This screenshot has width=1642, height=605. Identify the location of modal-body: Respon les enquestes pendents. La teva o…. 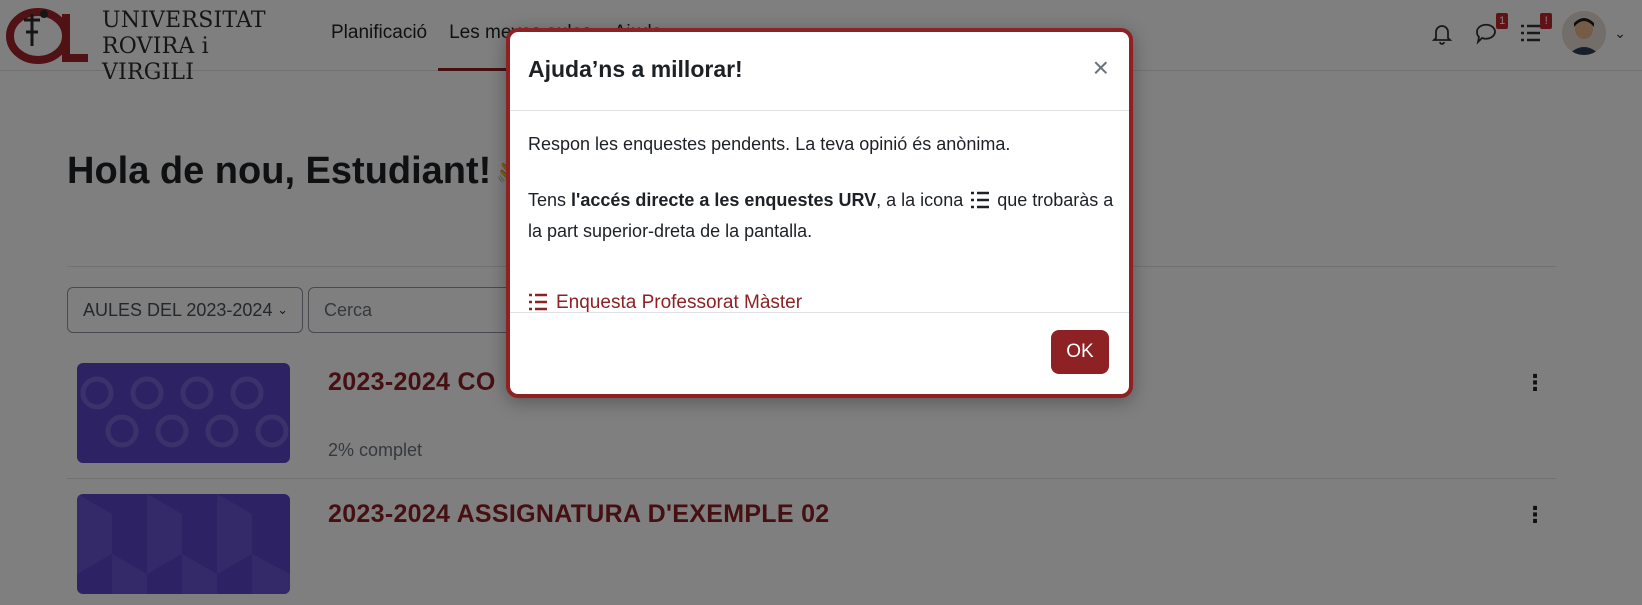
(823, 201).